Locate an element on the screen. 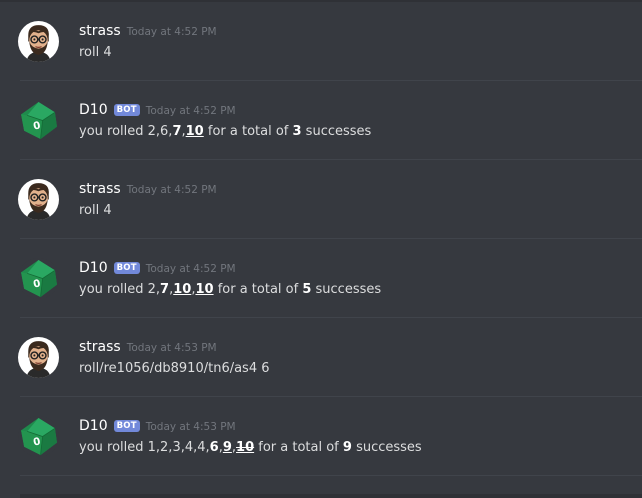  message-header: D10 BOT Today at 4:53 PM is located at coordinates (157, 428).